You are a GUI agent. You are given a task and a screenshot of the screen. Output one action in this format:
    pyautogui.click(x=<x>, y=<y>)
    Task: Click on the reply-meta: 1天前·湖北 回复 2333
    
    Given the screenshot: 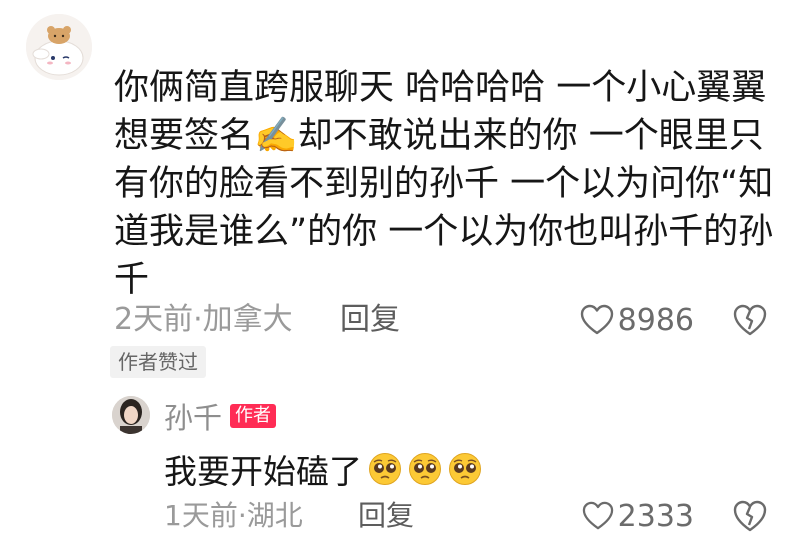 What is the action you would take?
    pyautogui.click(x=474, y=516)
    